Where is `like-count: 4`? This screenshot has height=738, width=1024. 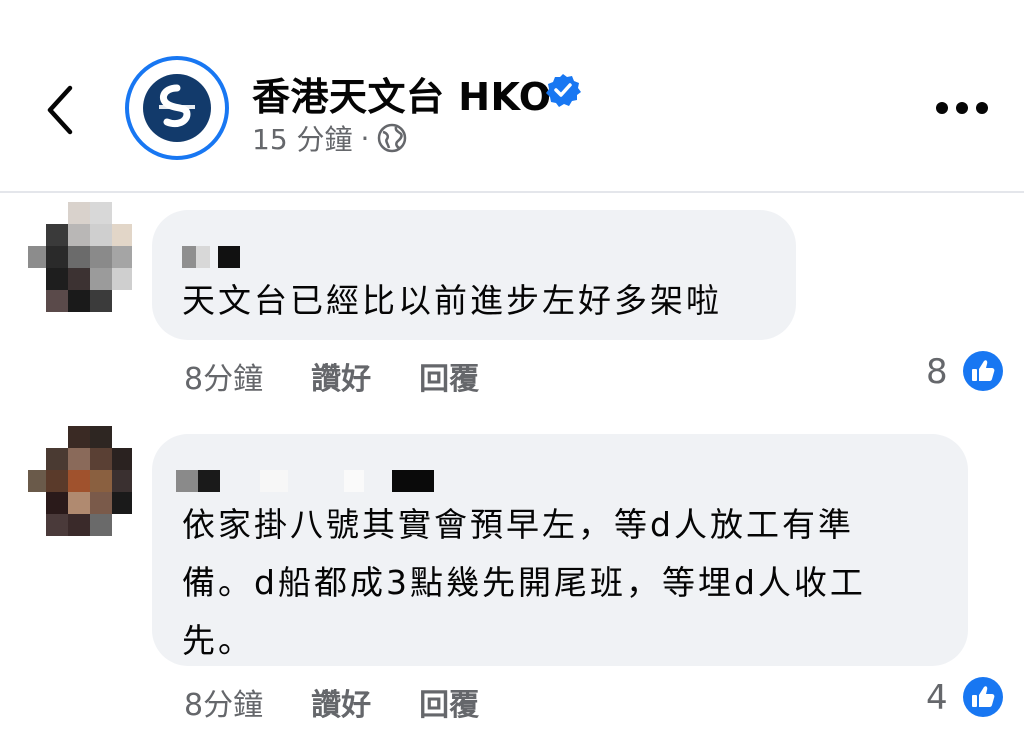
like-count: 4 is located at coordinates (937, 698).